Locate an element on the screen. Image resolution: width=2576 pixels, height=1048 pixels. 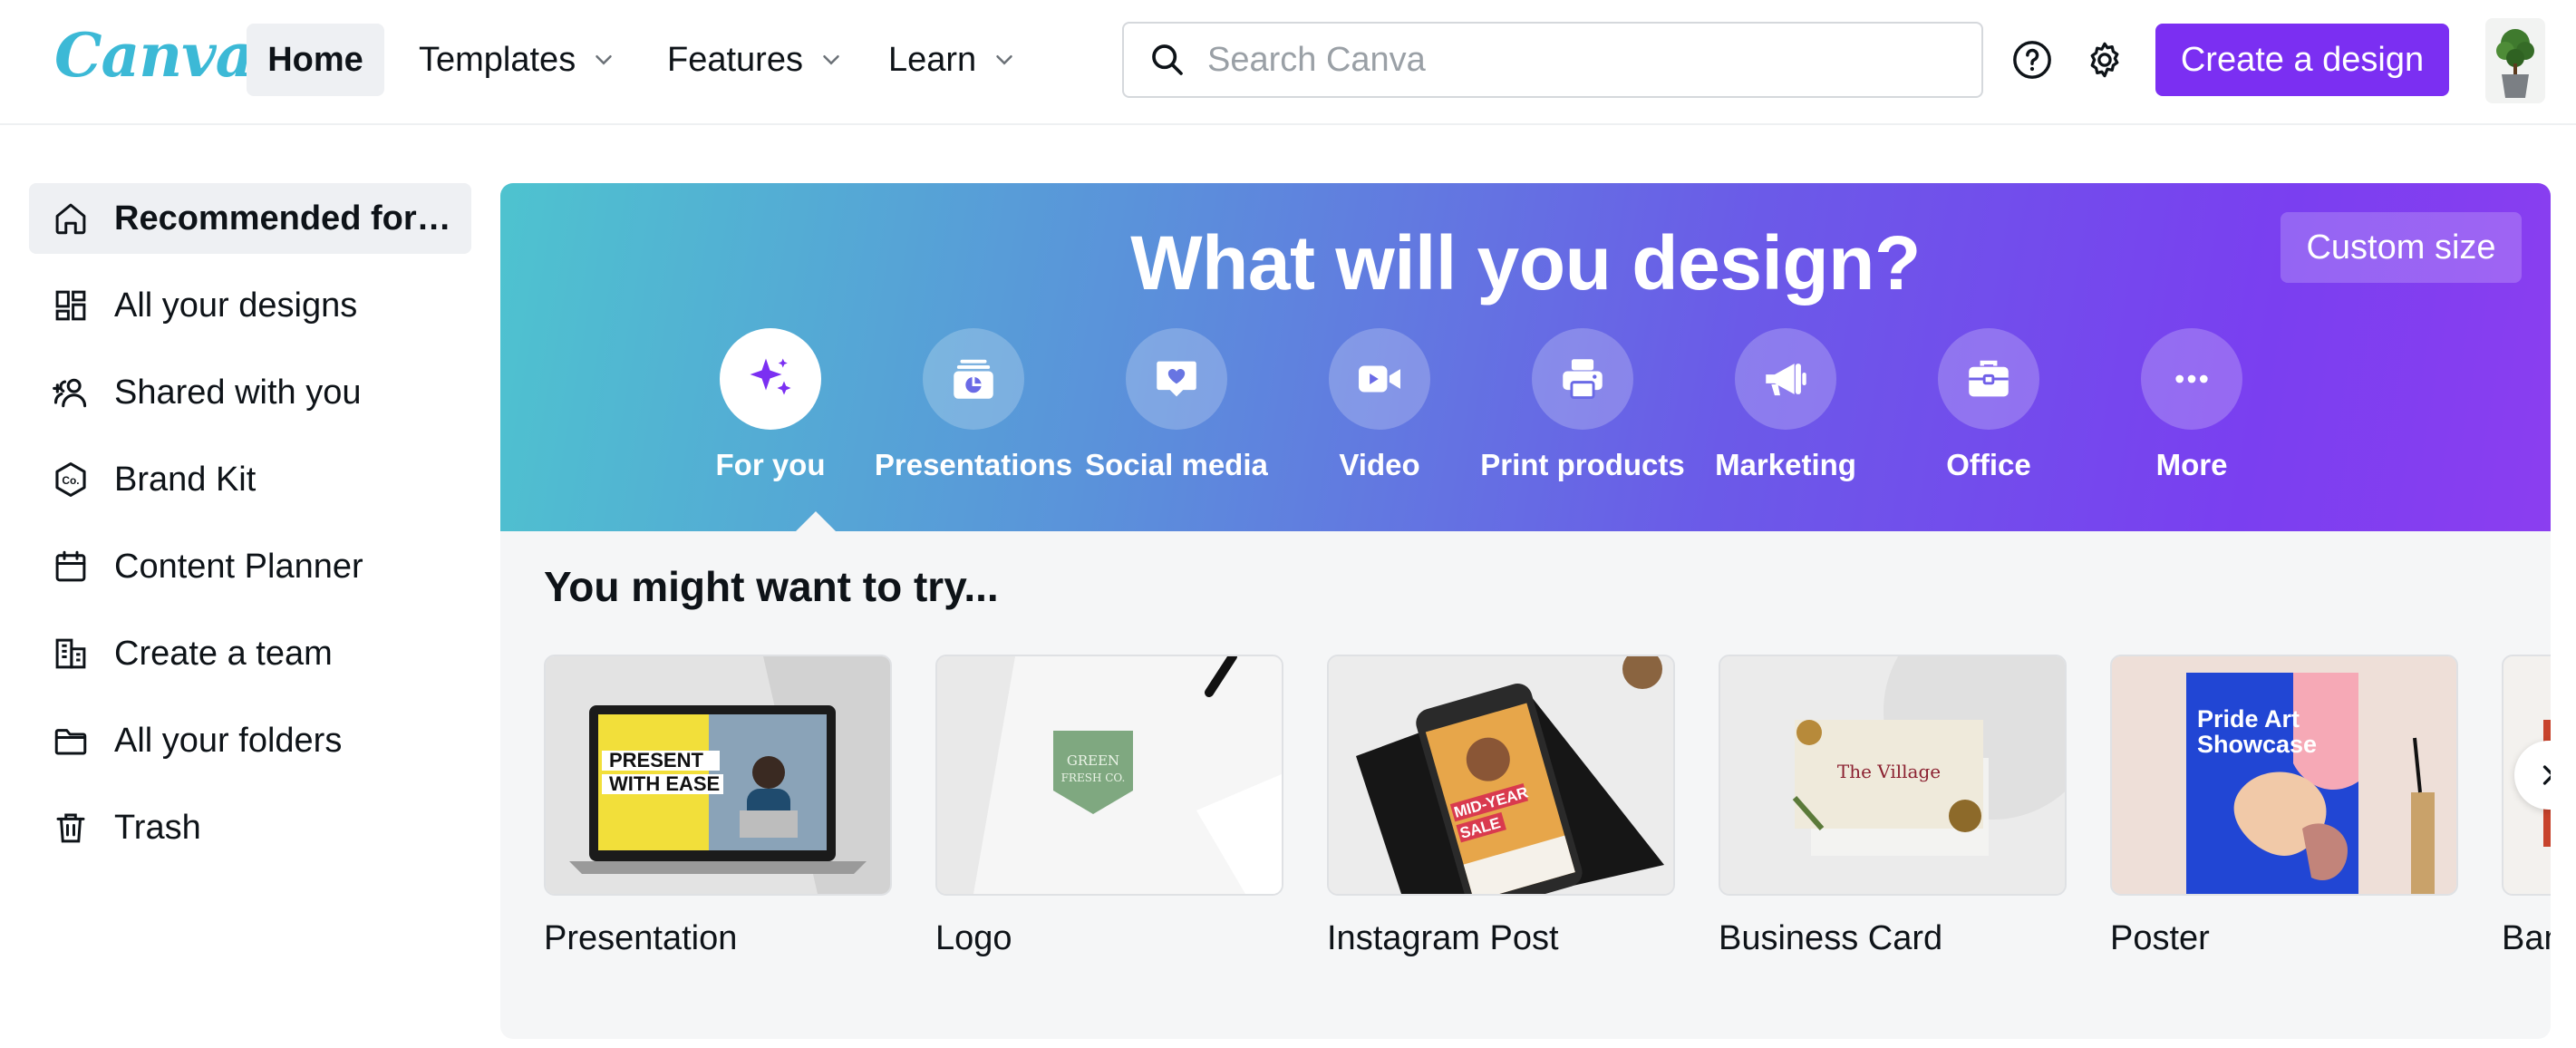
category-social-media: Social media is located at coordinates (1176, 405).